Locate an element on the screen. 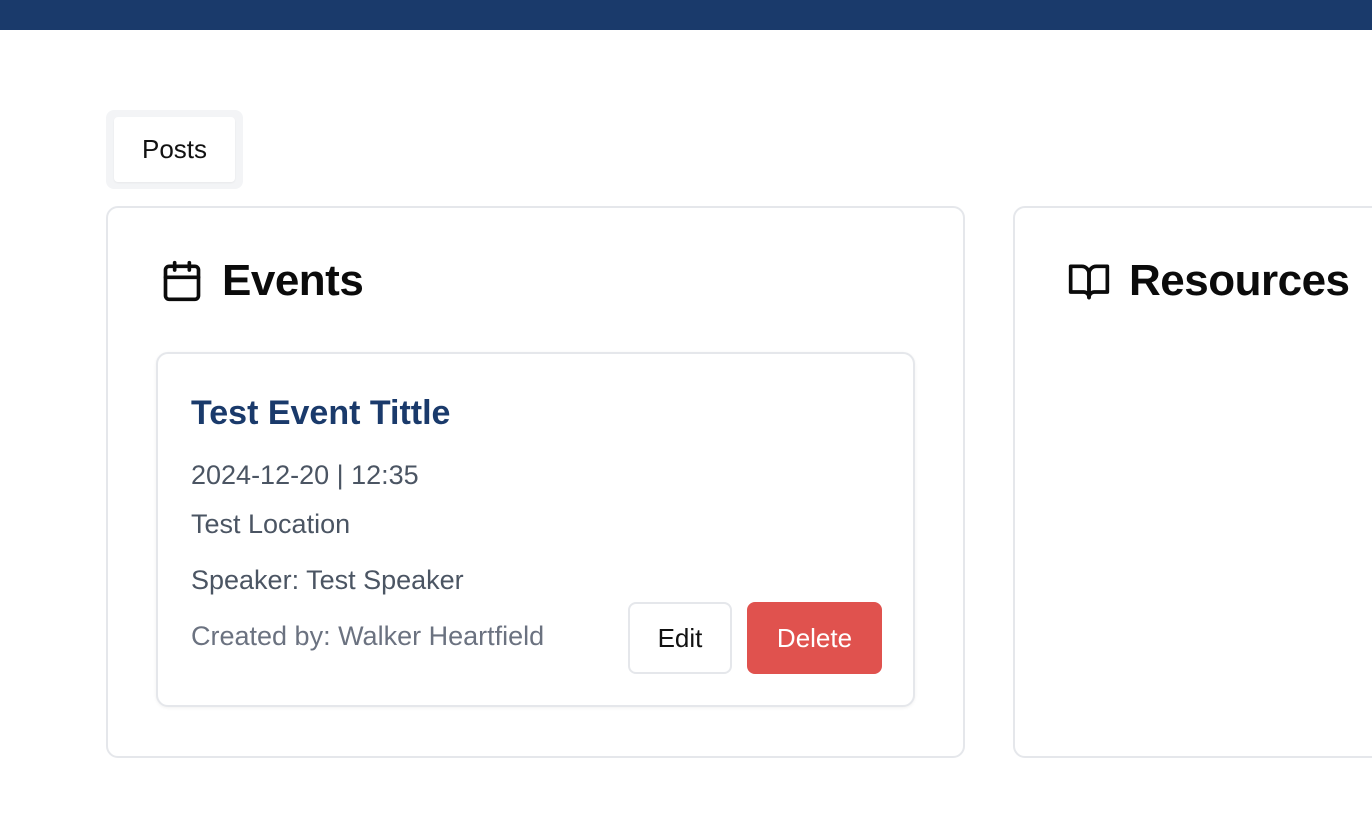  tab-list: Posts is located at coordinates (174, 149).